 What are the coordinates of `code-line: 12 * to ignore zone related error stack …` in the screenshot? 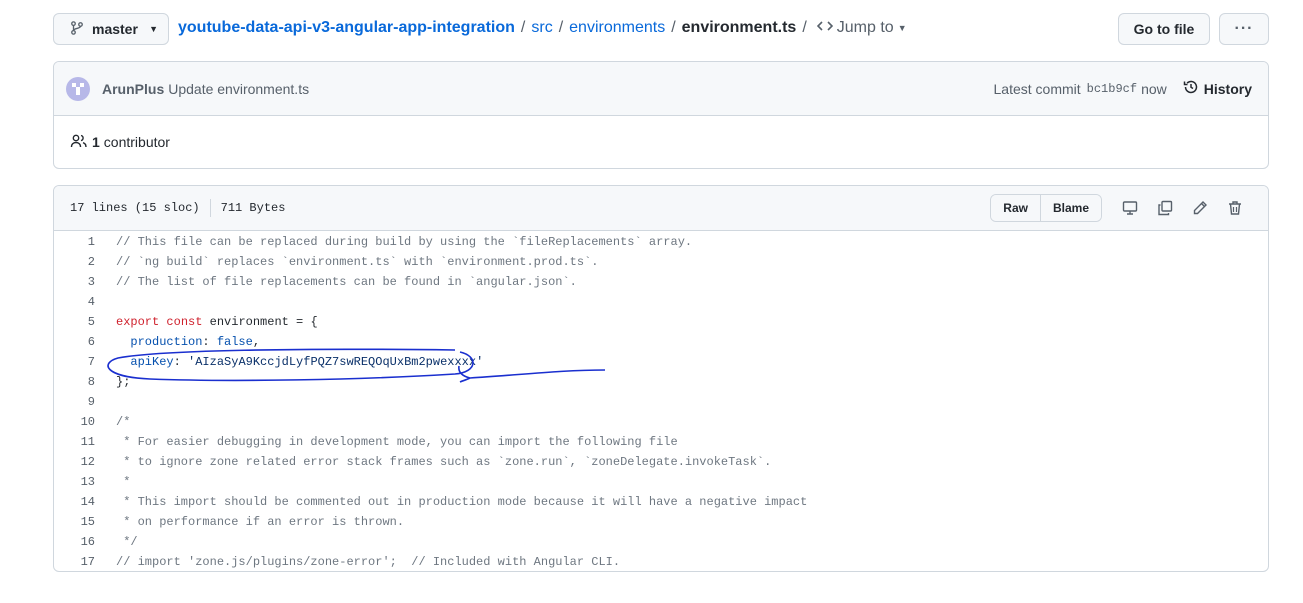 It's located at (661, 462).